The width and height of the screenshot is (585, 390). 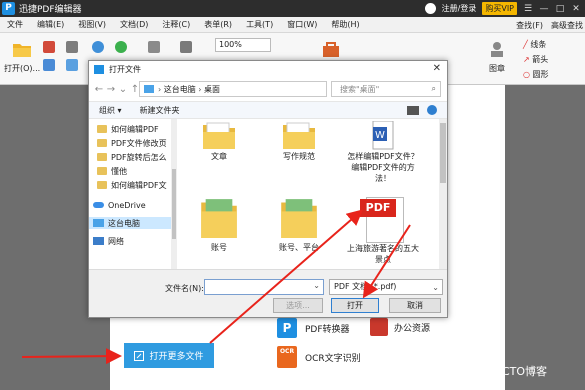 I want to click on arrow-to-open-more, so click(x=71, y=356).